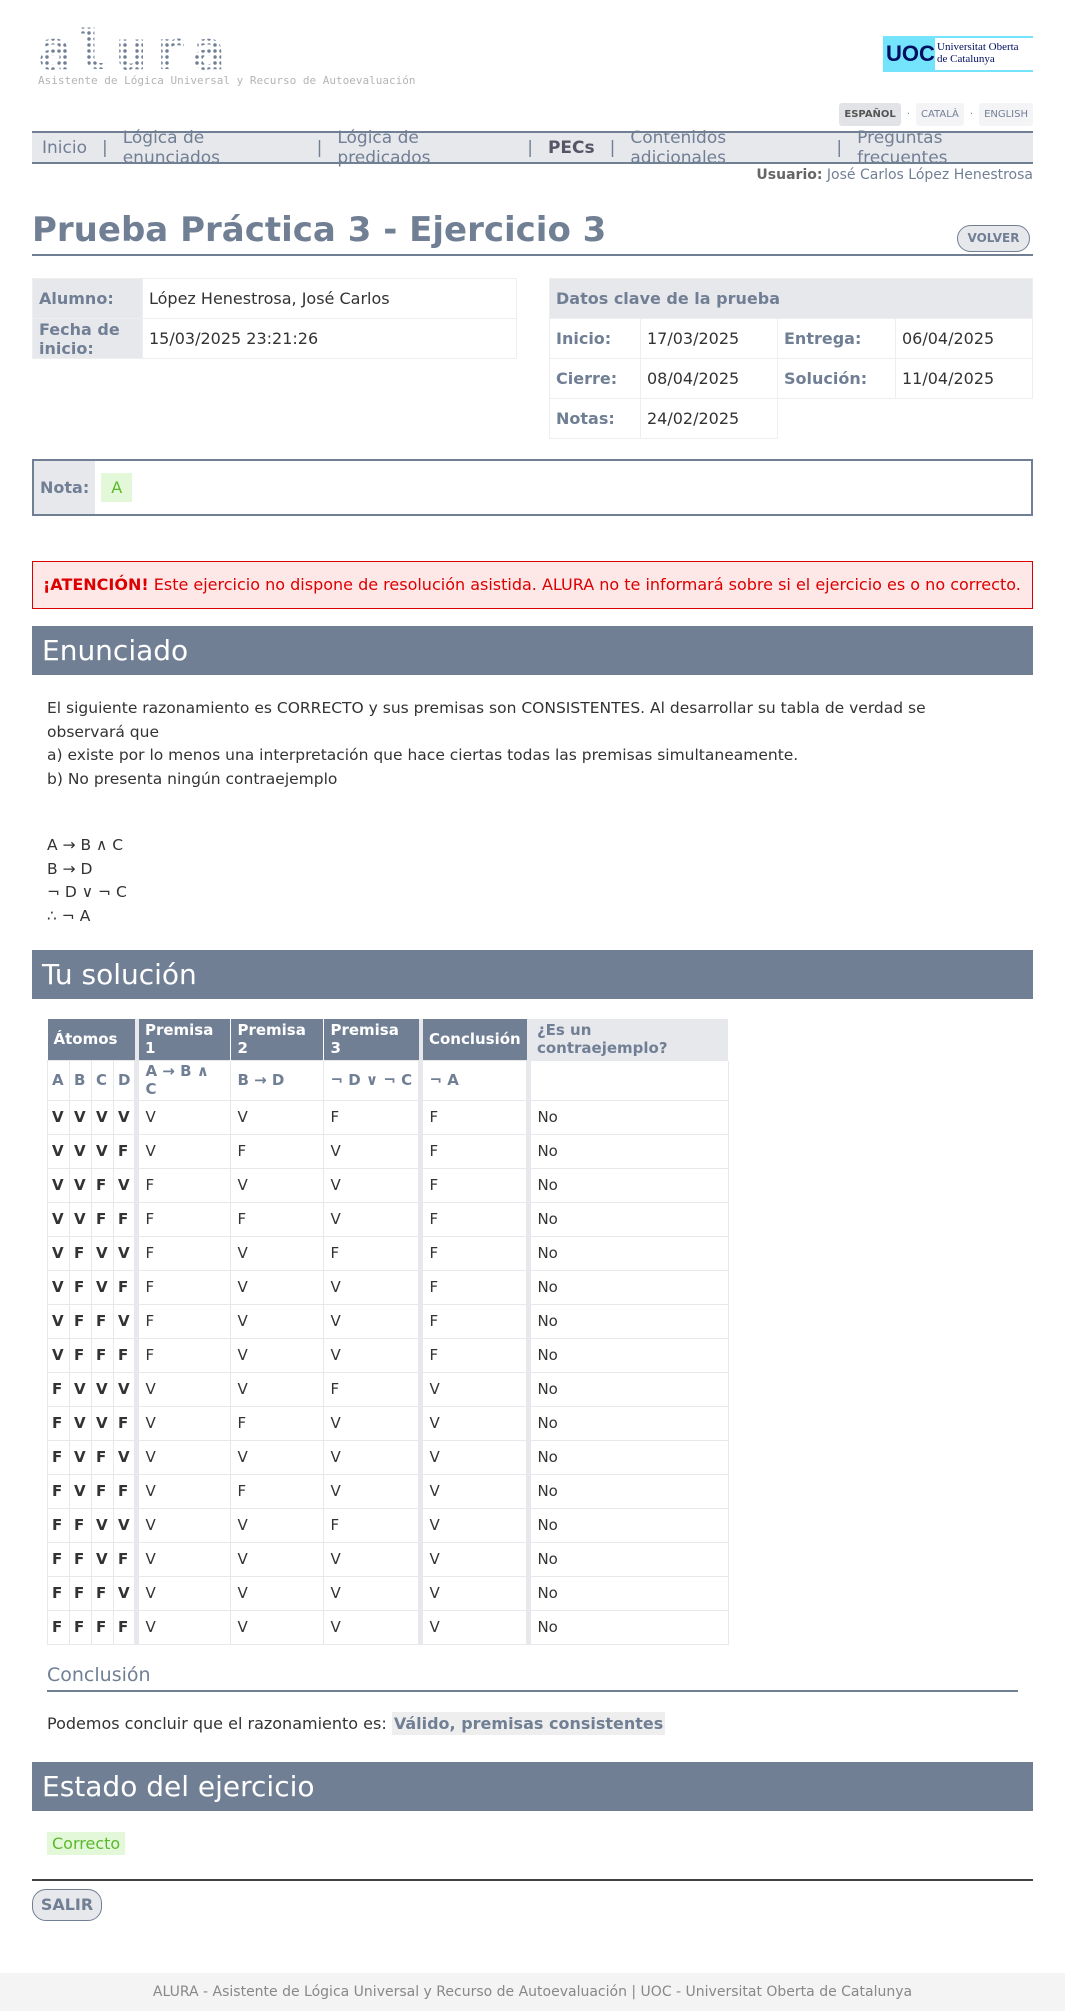  Describe the element at coordinates (894, 175) in the screenshot. I see `user-info: Usuario: José Carlos López Henestrosa` at that location.